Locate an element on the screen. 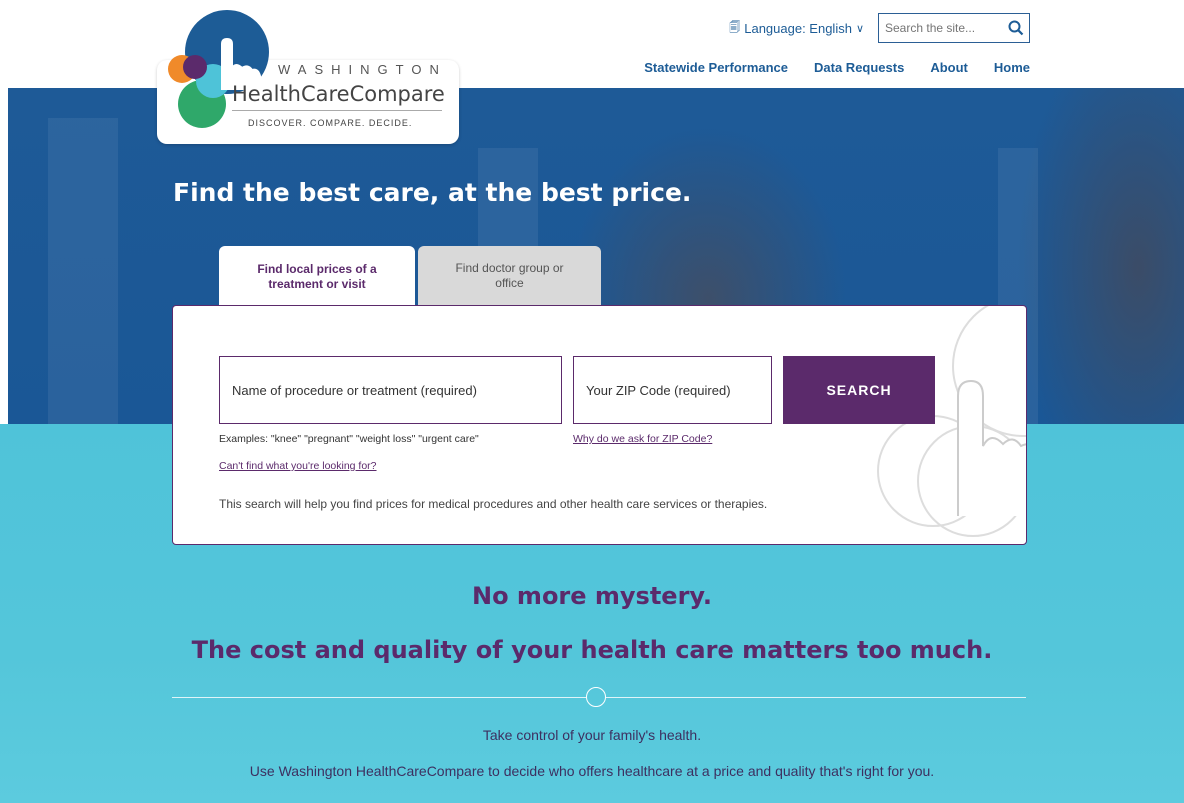 The height and width of the screenshot is (803, 1184). zip-input: Your ZIP Code (required) is located at coordinates (672, 390).